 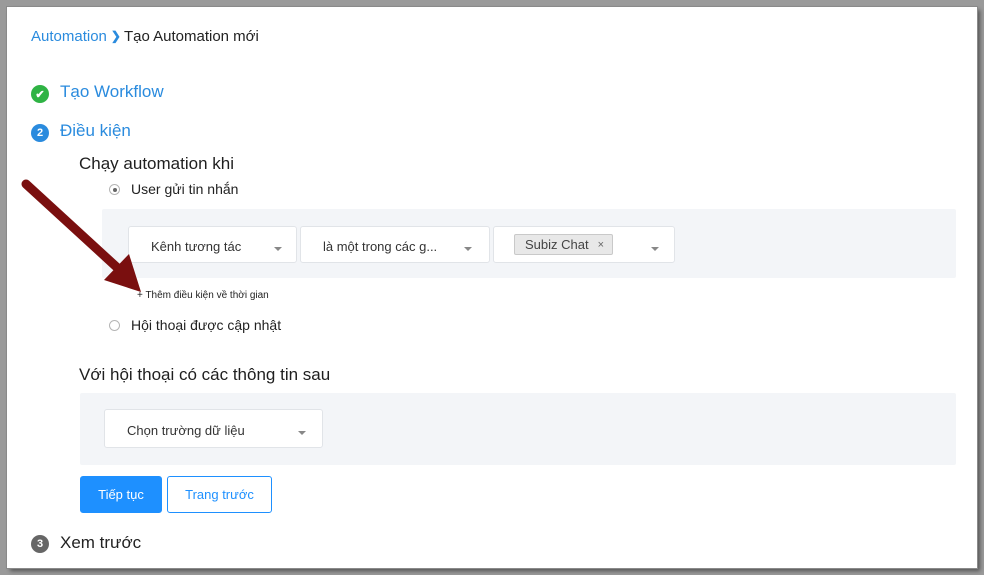 What do you see at coordinates (206, 325) in the screenshot?
I see `radio-conversation-updated-label: Hội thoại được cập nhật` at bounding box center [206, 325].